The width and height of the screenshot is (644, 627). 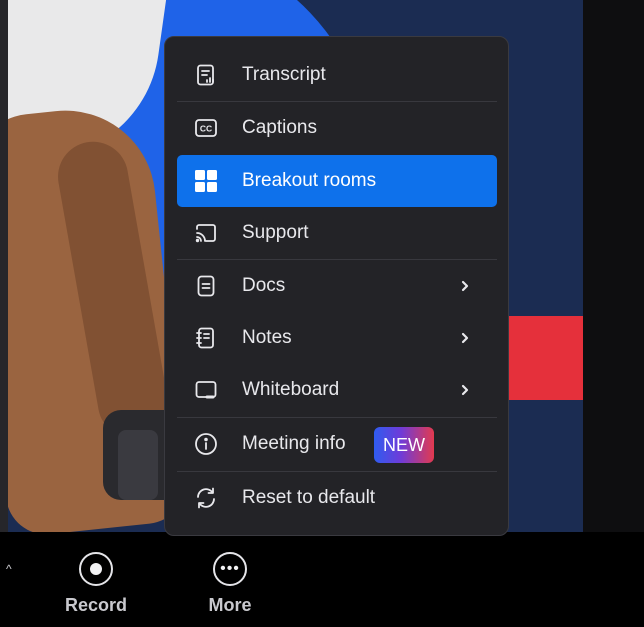 I want to click on record-button: Record, so click(x=96, y=584).